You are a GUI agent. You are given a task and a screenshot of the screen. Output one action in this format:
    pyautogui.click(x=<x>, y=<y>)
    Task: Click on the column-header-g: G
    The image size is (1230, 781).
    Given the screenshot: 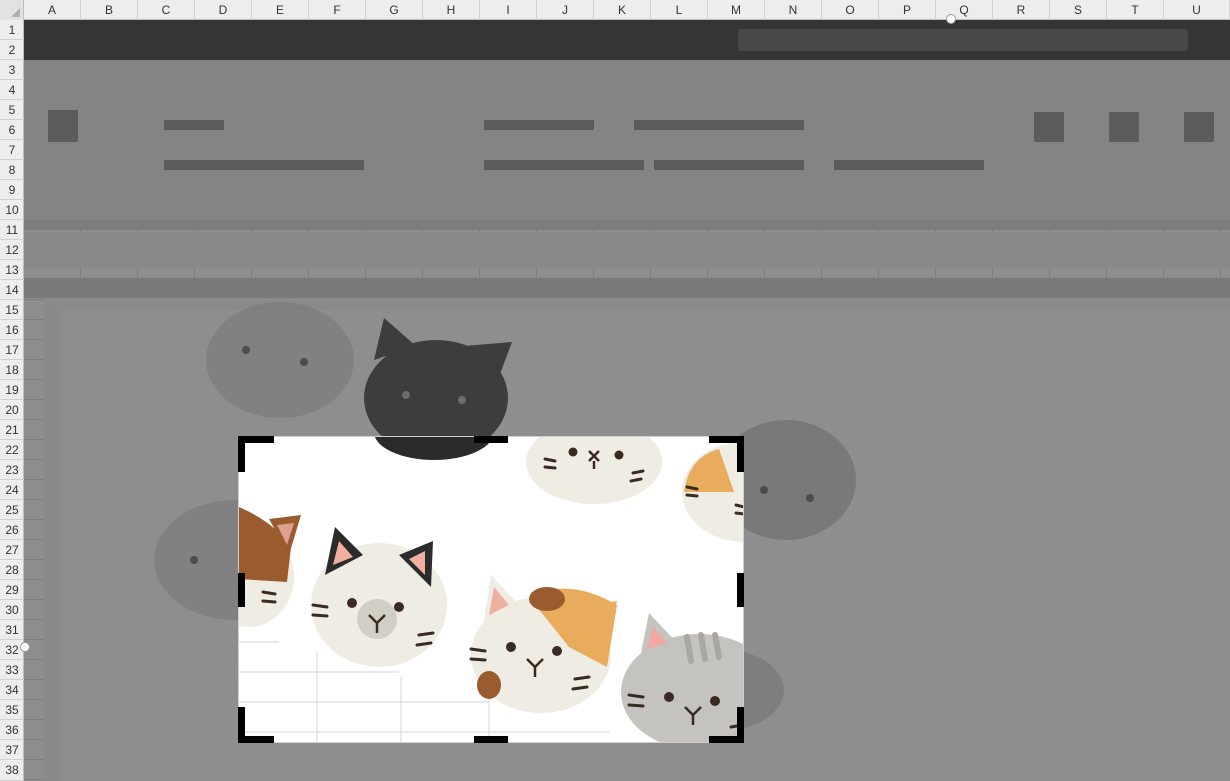 What is the action you would take?
    pyautogui.click(x=394, y=10)
    